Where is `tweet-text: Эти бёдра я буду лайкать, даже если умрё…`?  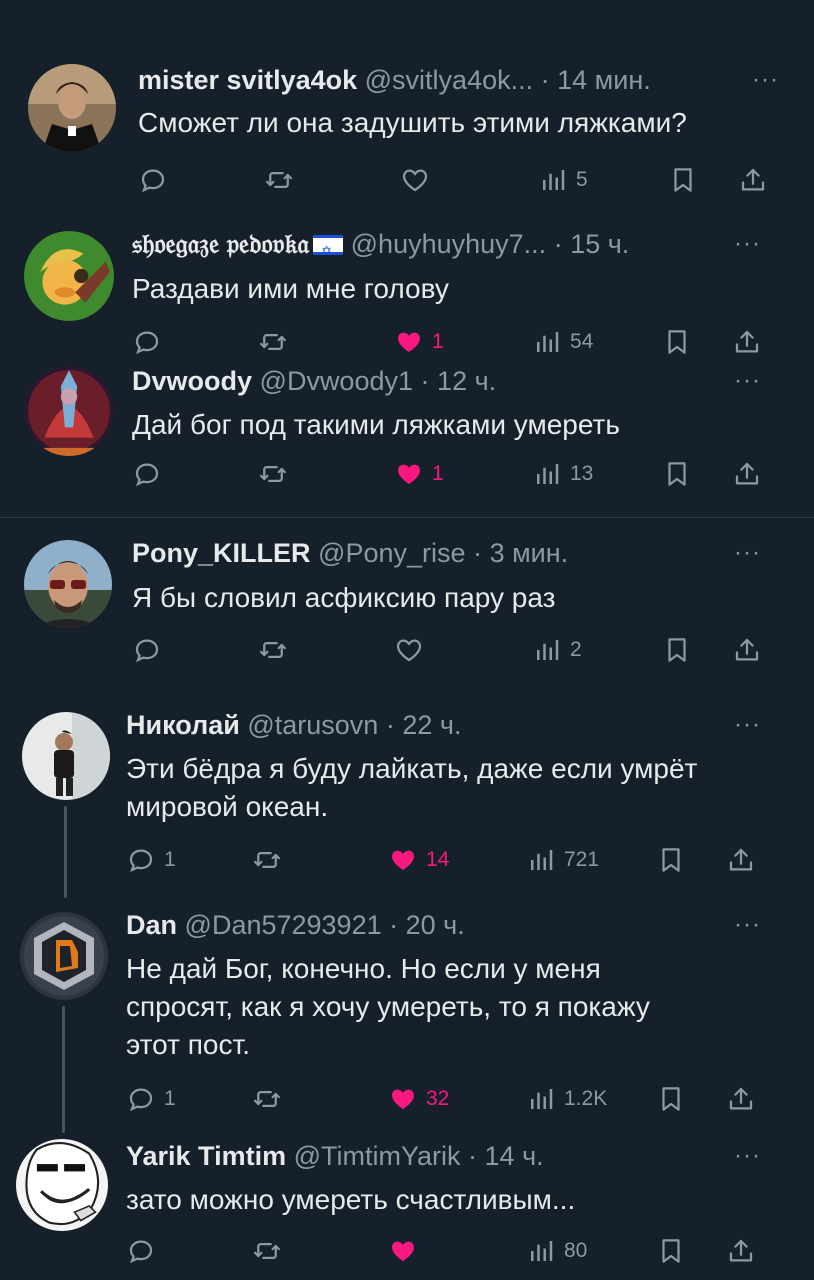 tweet-text: Эти бёдра я буду лайкать, даже если умрё… is located at coordinates (412, 787).